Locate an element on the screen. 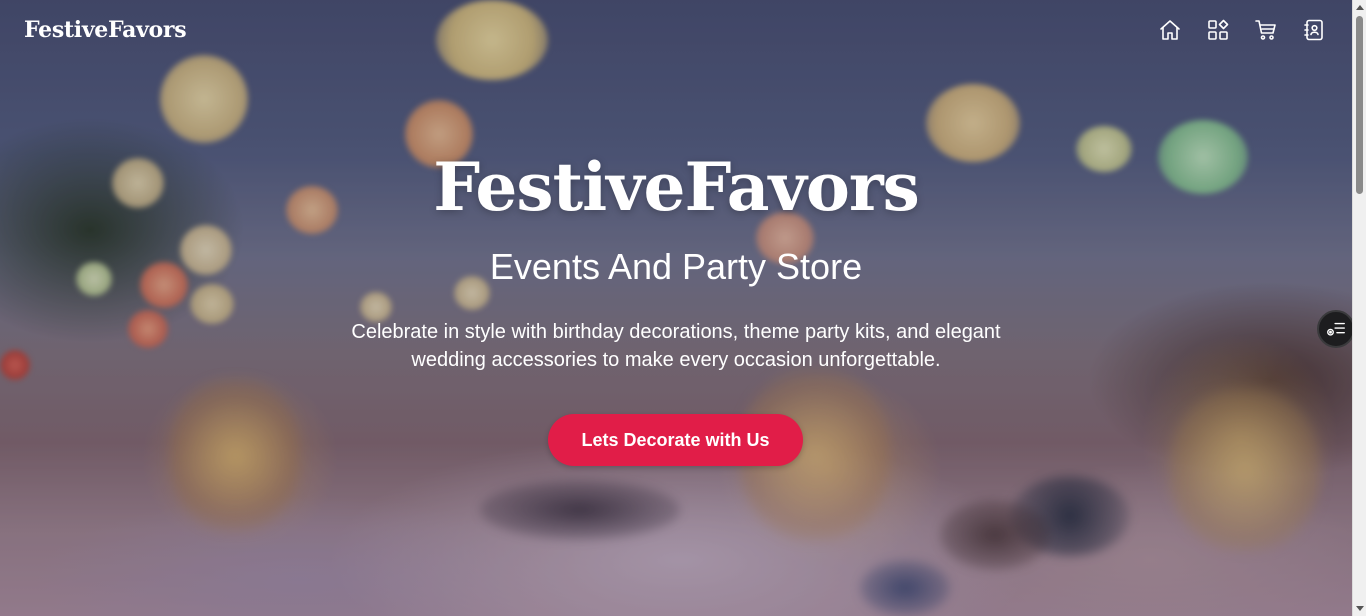 Image resolution: width=1366 pixels, height=616 pixels. contacts-icon is located at coordinates (1314, 30).